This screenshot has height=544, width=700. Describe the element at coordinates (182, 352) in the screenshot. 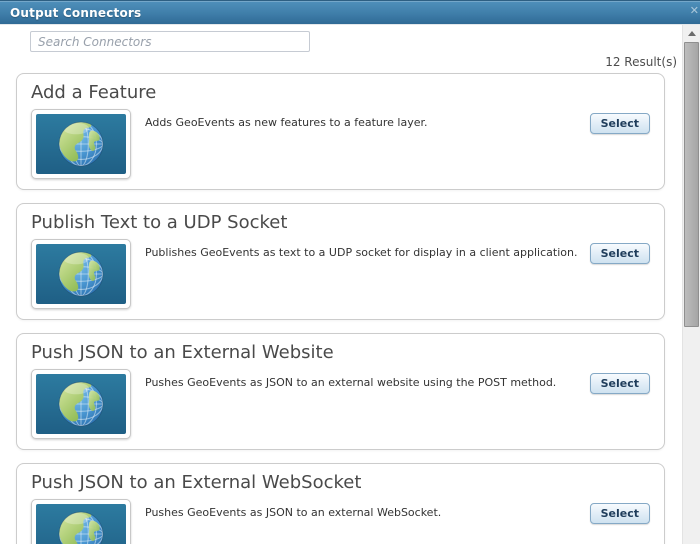

I see `connector-title: Push JSON to an External Website` at that location.